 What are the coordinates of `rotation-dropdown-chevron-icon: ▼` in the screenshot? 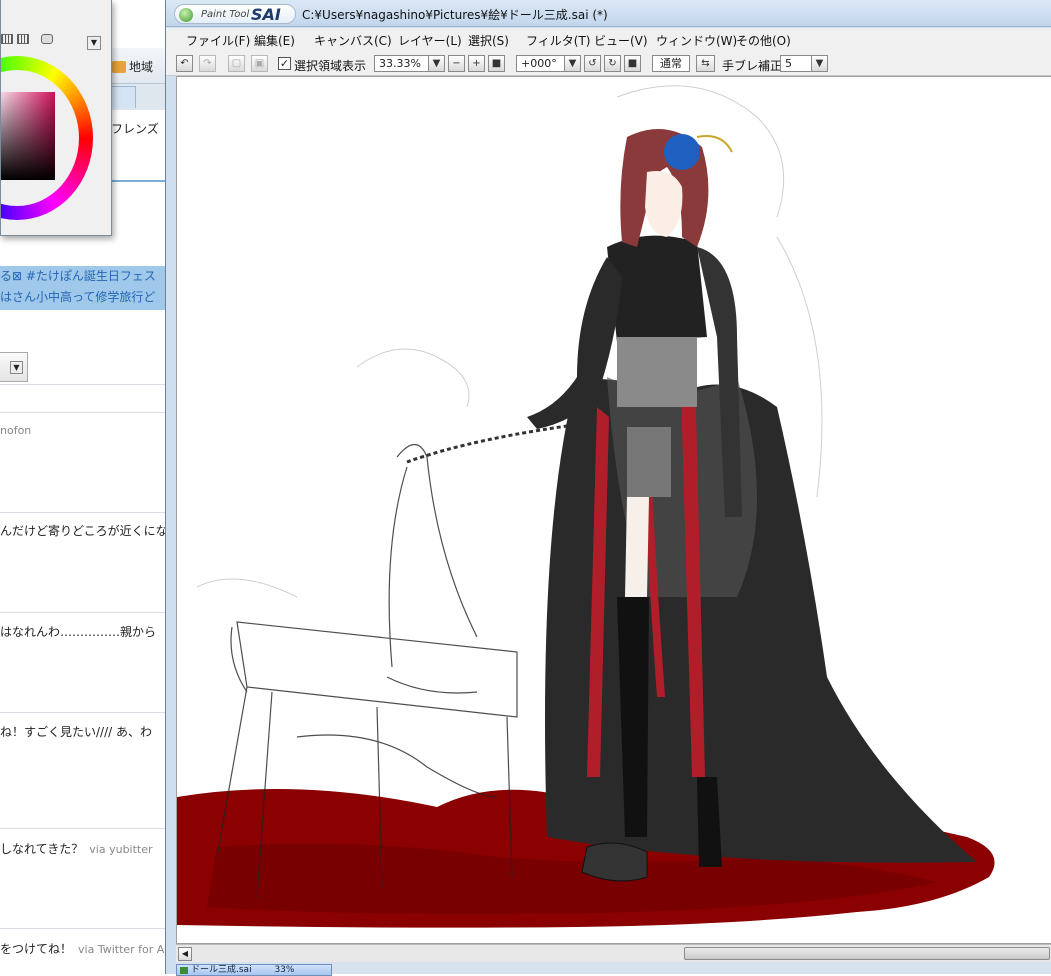 It's located at (572, 63).